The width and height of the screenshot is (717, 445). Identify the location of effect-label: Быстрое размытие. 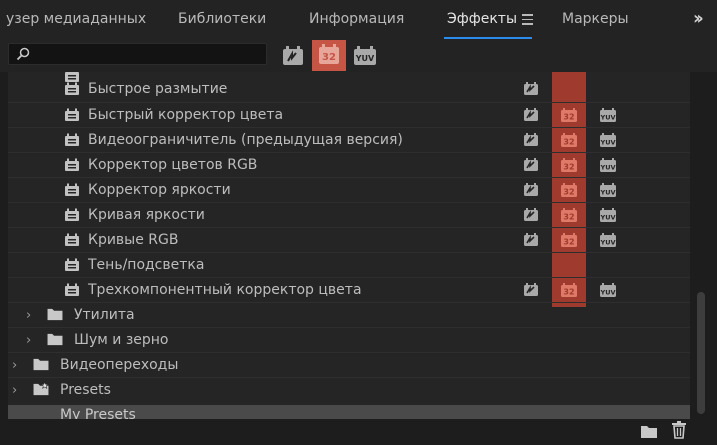
(158, 89).